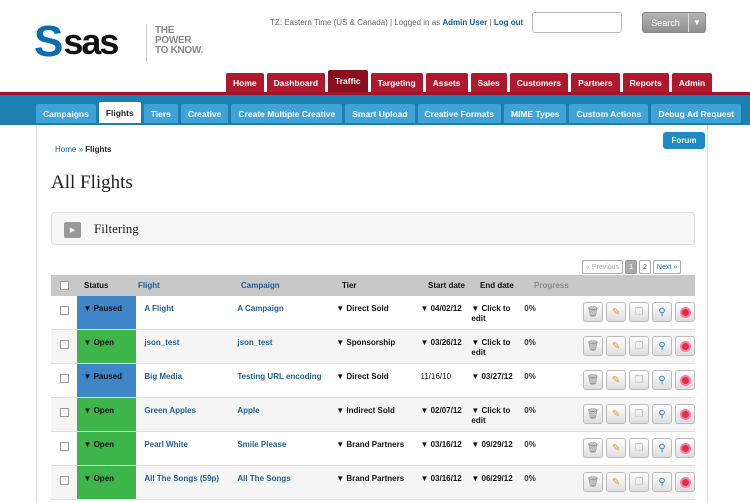 The height and width of the screenshot is (503, 750). I want to click on tab-custom-actions: Custom Actions, so click(609, 113).